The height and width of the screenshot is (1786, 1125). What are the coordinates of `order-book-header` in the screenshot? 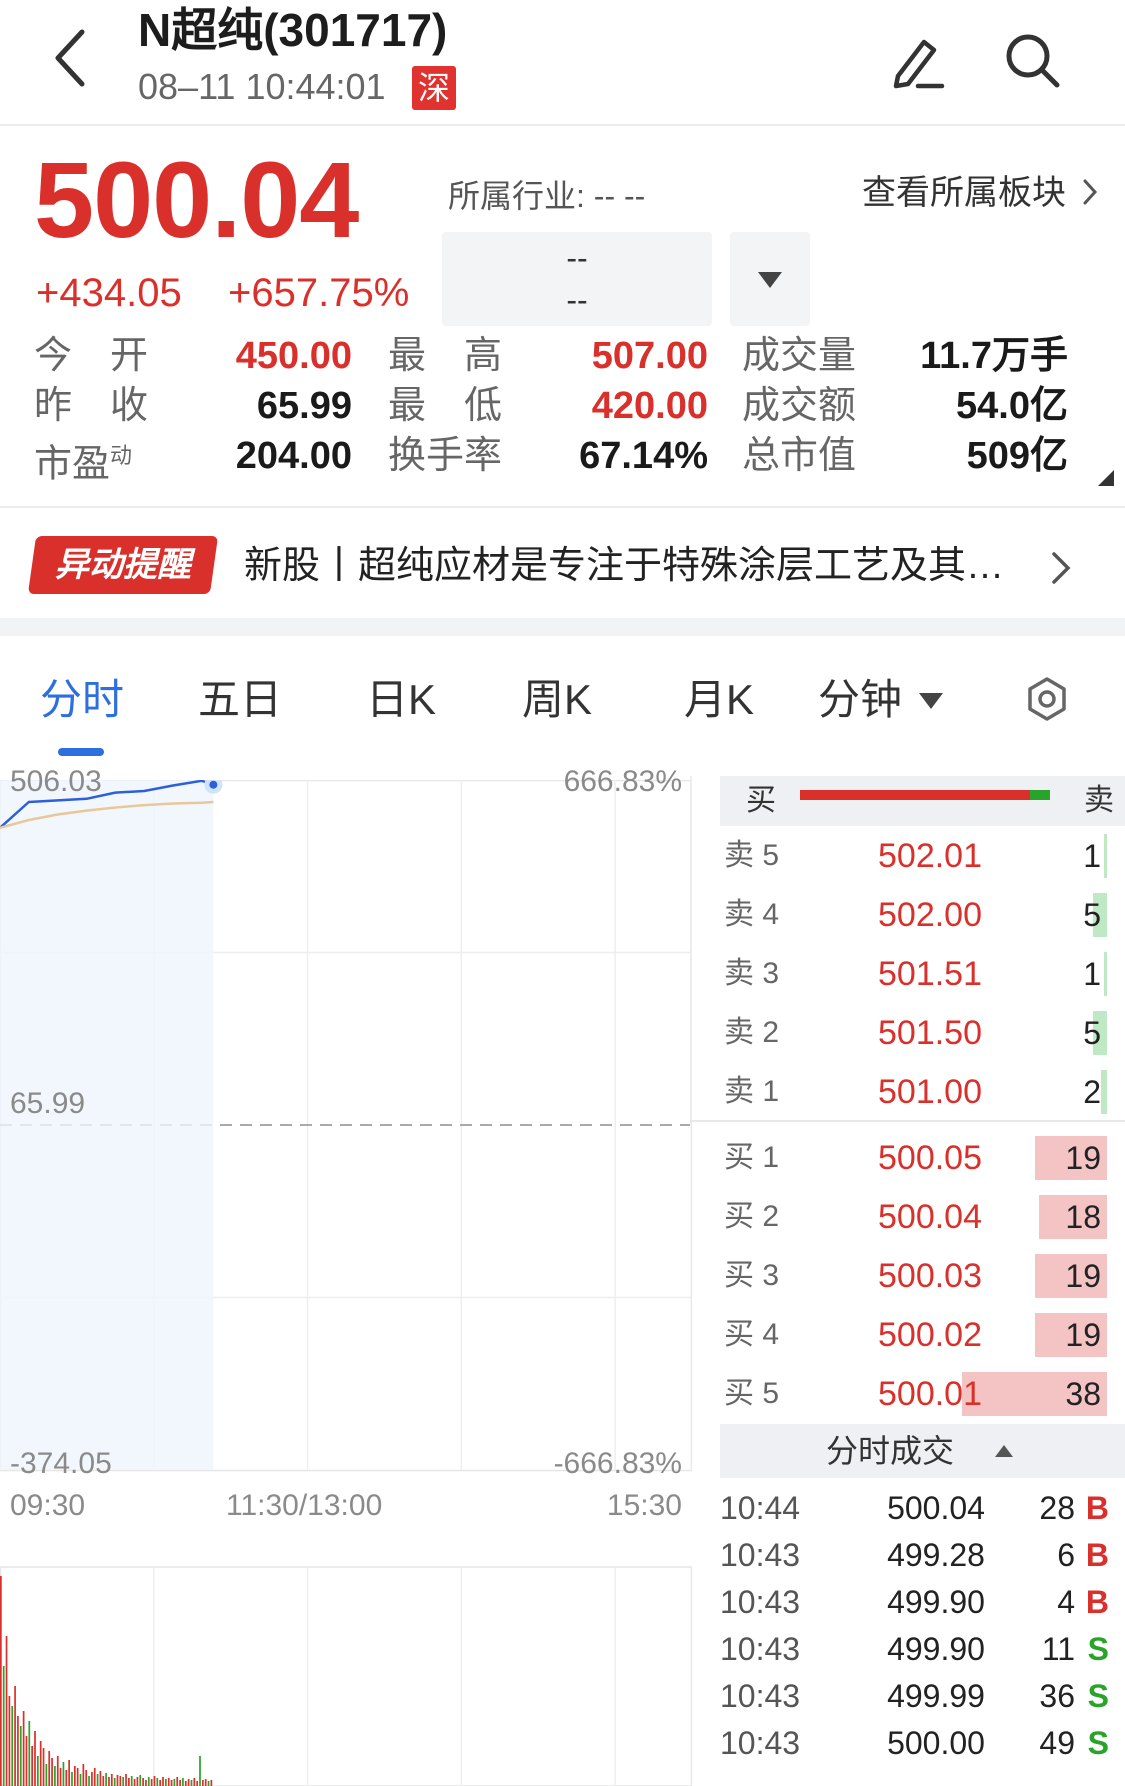 It's located at (922, 801).